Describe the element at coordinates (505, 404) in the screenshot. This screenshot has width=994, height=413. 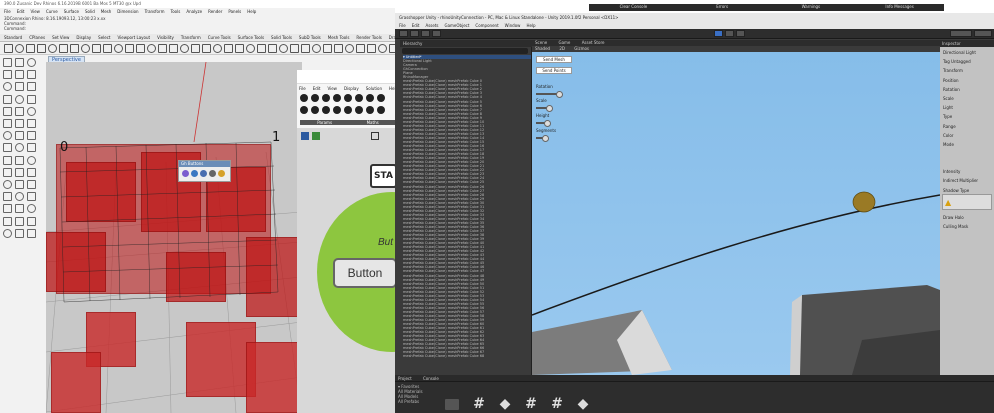
I see `prefab-icon: ◆` at that location.